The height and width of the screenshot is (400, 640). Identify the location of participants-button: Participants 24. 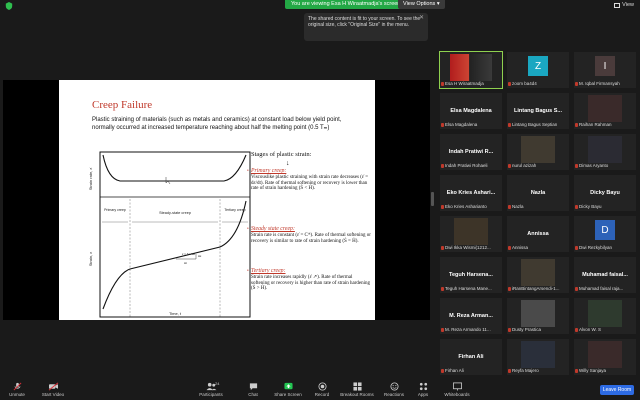
(211, 389).